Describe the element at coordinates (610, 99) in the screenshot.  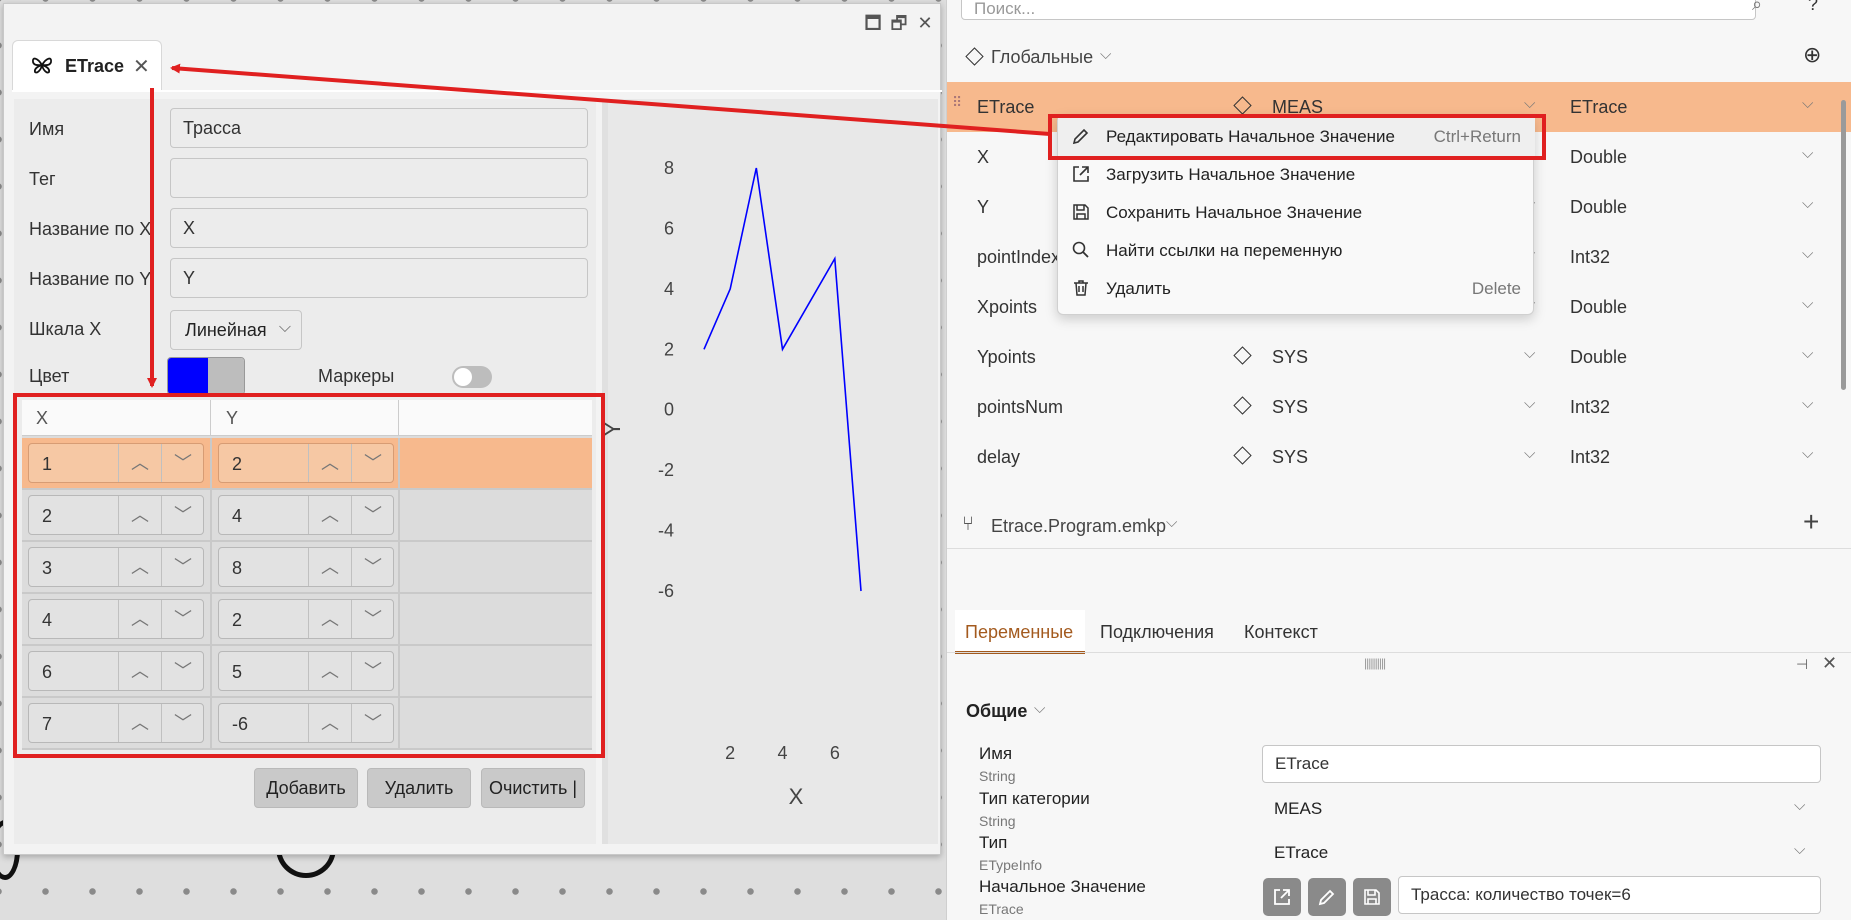
I see `arrow-to-tab` at that location.